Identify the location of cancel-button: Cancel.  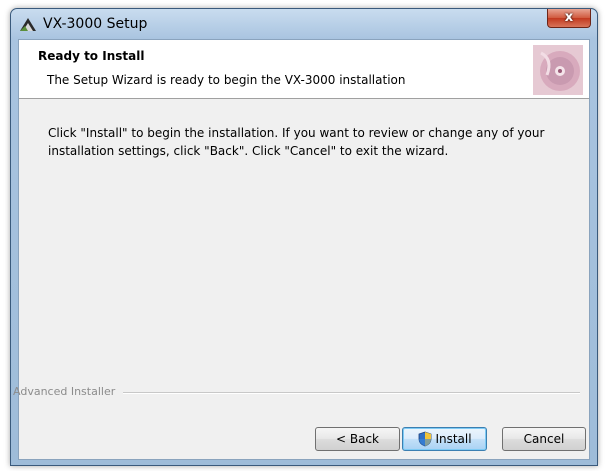
(544, 439).